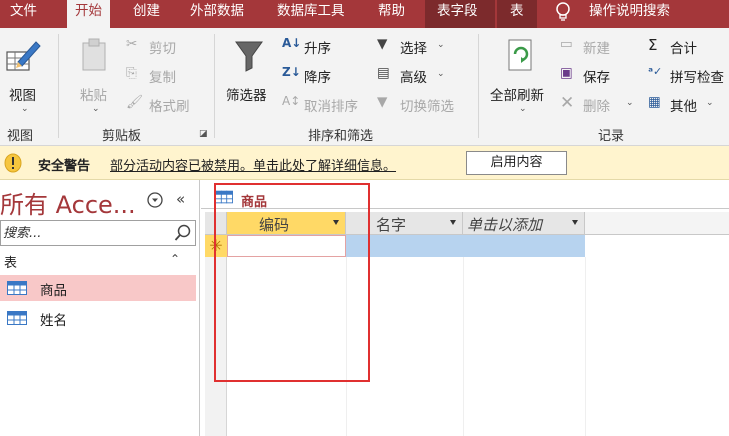 The width and height of the screenshot is (729, 436). What do you see at coordinates (183, 233) in the screenshot?
I see `search-icon` at bounding box center [183, 233].